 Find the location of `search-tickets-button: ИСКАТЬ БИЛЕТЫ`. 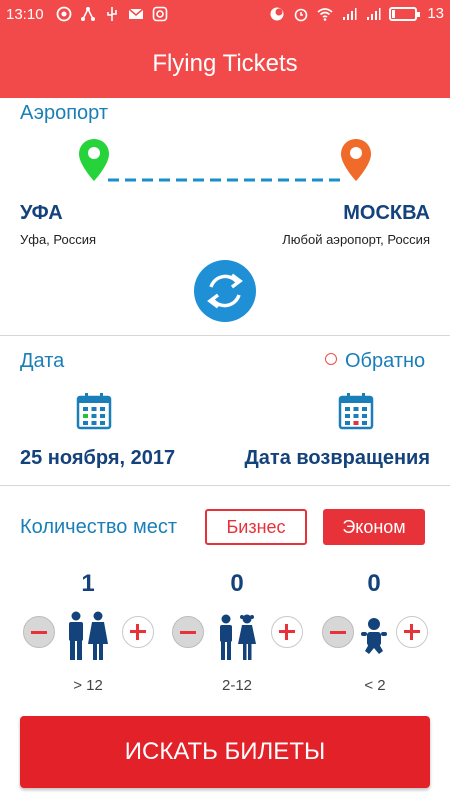

search-tickets-button: ИСКАТЬ БИЛЕТЫ is located at coordinates (225, 752).